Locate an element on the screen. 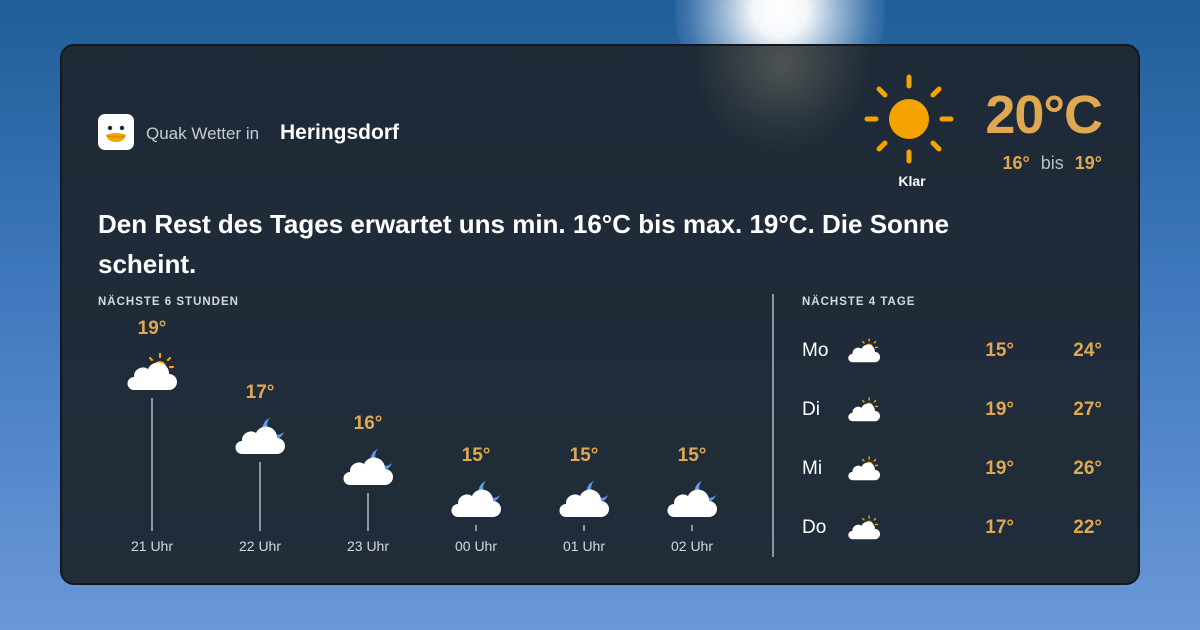 The width and height of the screenshot is (1200, 630). hourly-item: 16° 23 Uhr is located at coordinates (368, 314).